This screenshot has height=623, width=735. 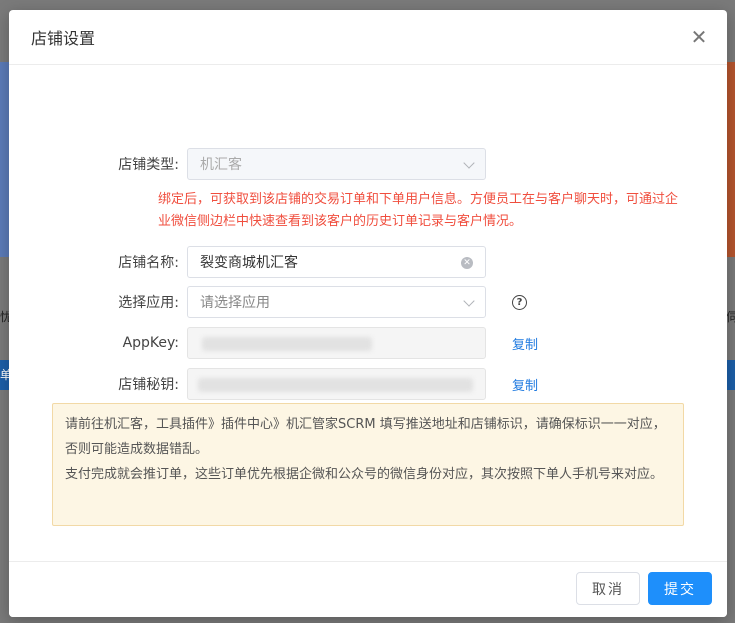 I want to click on copy-appkey-link: 复制, so click(x=525, y=343).